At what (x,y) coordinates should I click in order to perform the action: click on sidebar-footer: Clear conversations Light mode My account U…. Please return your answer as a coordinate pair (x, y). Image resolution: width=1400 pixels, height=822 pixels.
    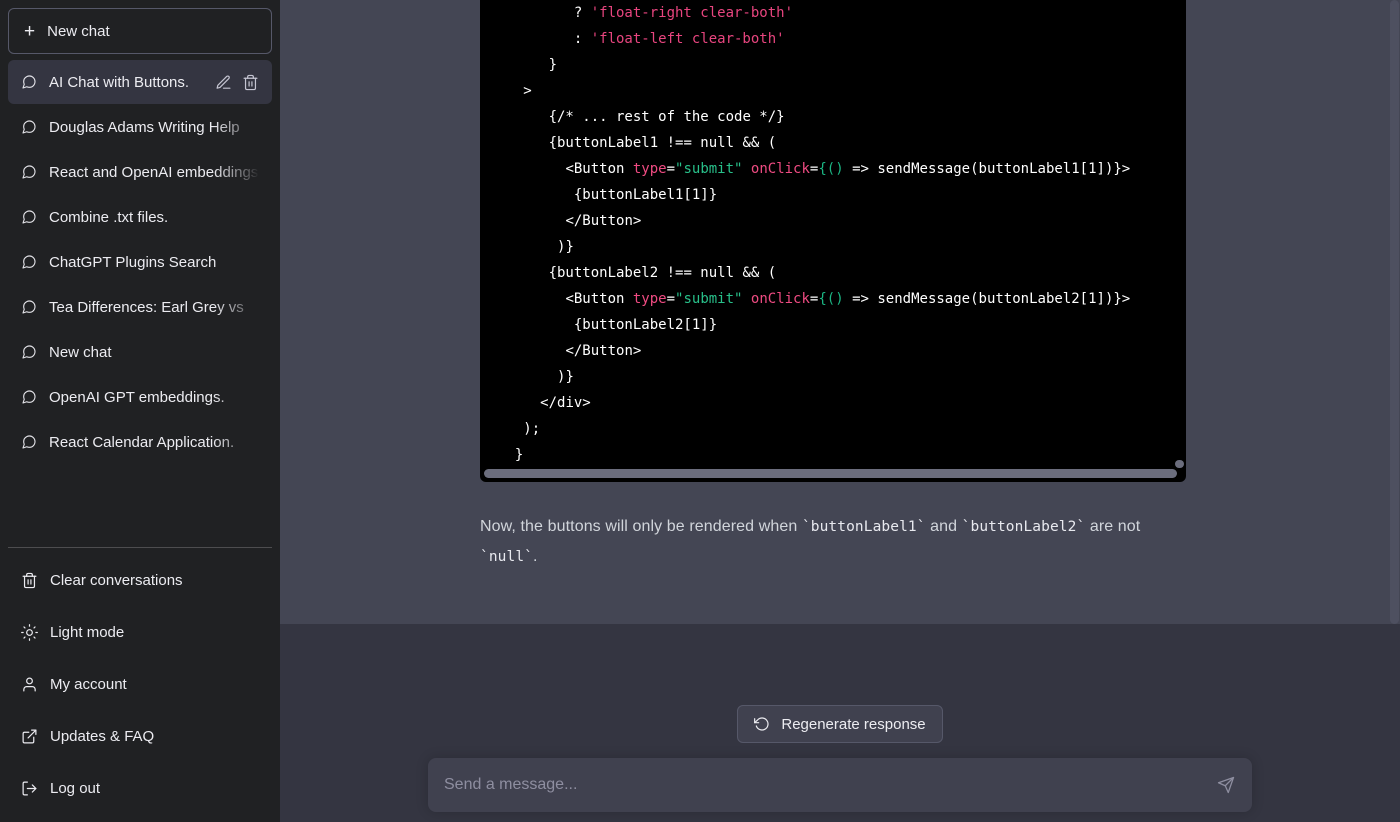
    Looking at the image, I should click on (140, 680).